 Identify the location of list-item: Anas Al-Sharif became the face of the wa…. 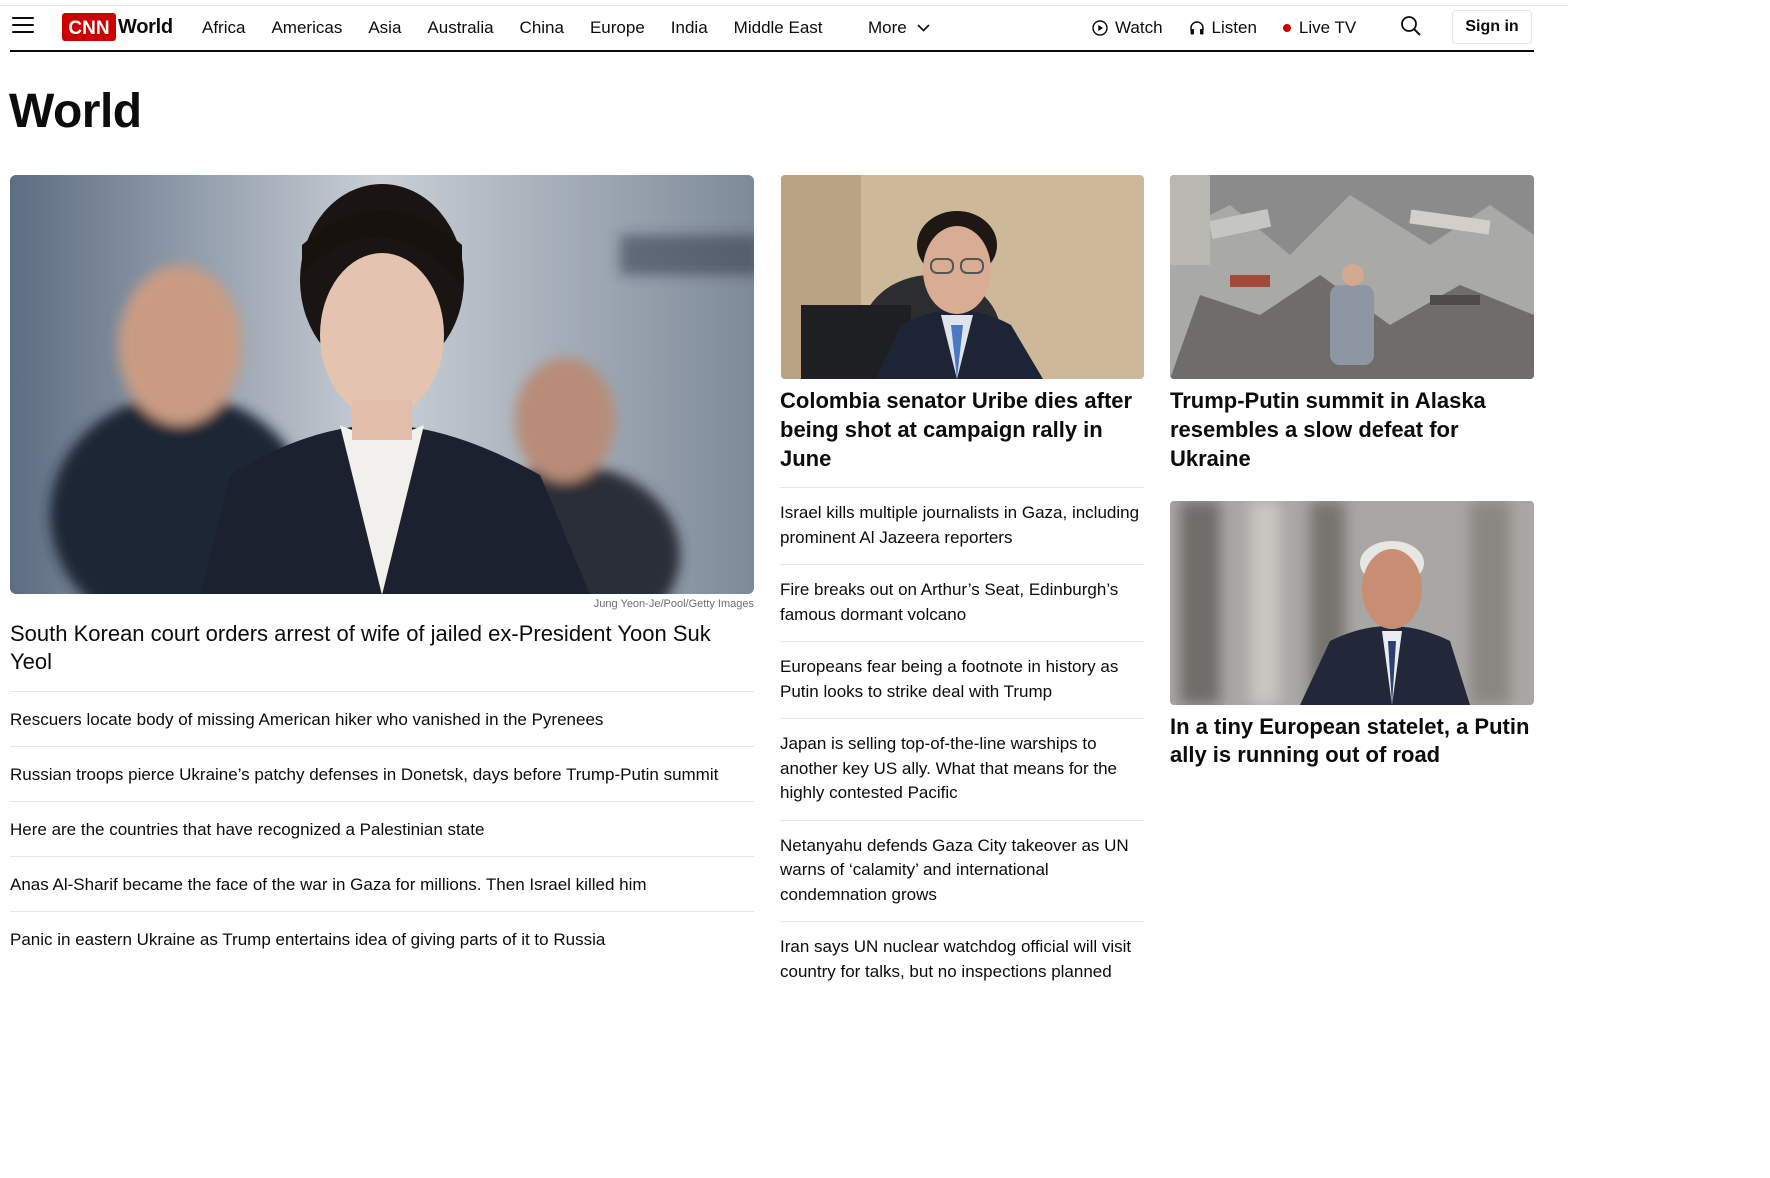
(382, 883).